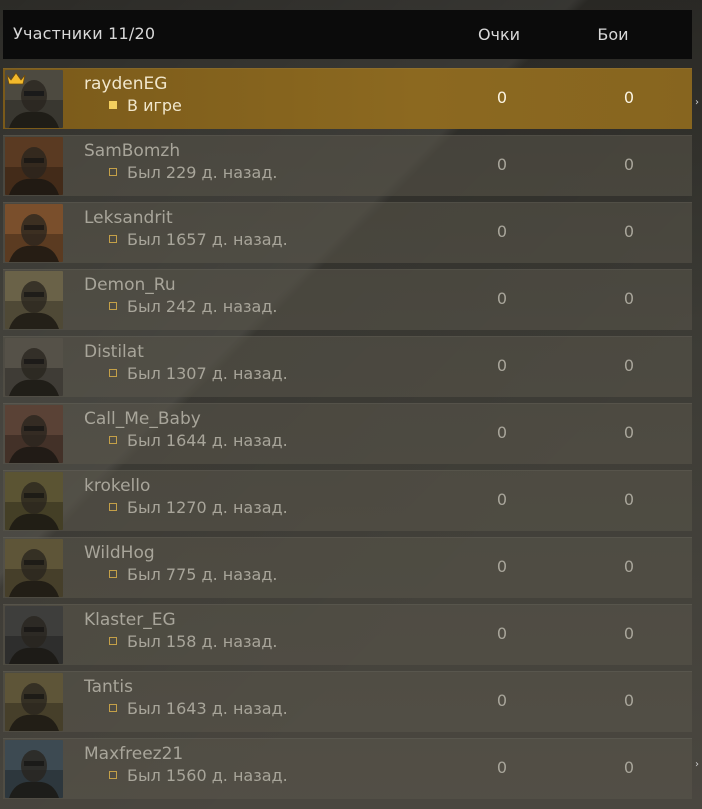 This screenshot has width=702, height=809. What do you see at coordinates (347, 366) in the screenshot?
I see `member-row: Distilat Был 1307 д. назад. 0 0` at bounding box center [347, 366].